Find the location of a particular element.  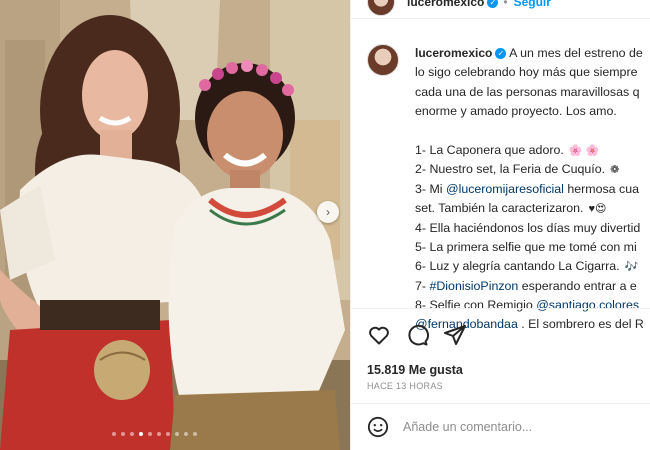

caption-line: A un mes del estreno de is located at coordinates (576, 53).